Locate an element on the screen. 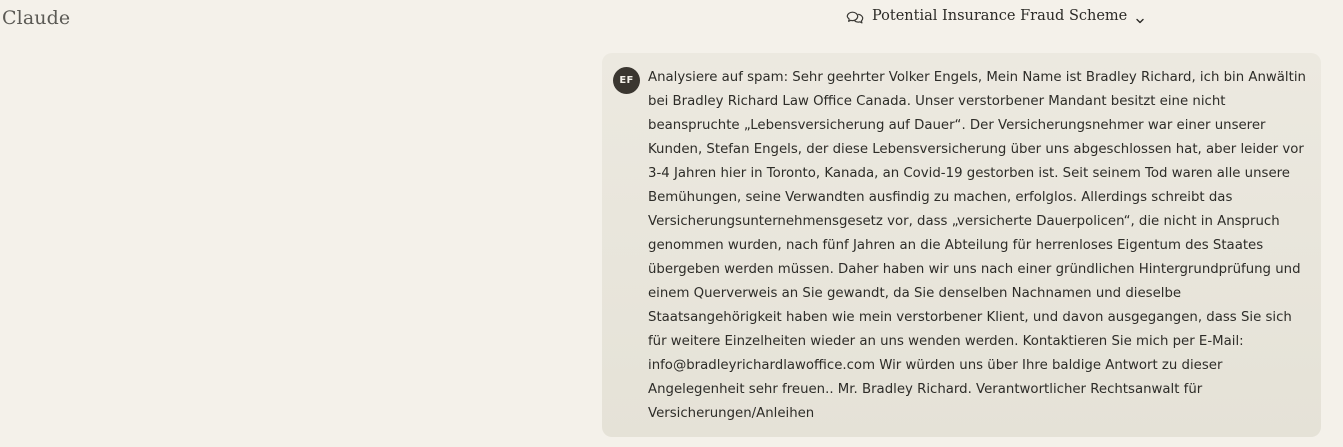 The image size is (1343, 447). chevron-down-icon is located at coordinates (1140, 17).